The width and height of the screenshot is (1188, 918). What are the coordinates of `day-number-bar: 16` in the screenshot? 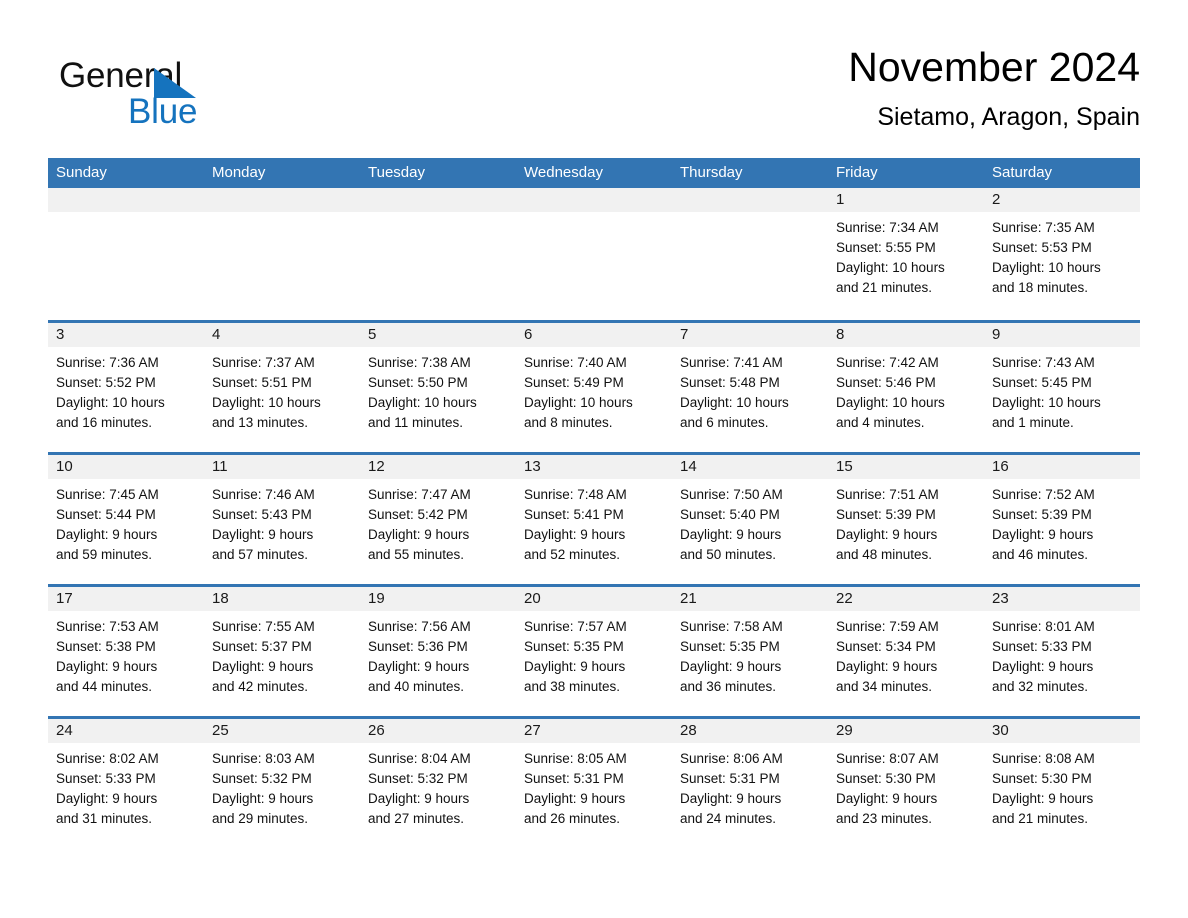 It's located at (1062, 467).